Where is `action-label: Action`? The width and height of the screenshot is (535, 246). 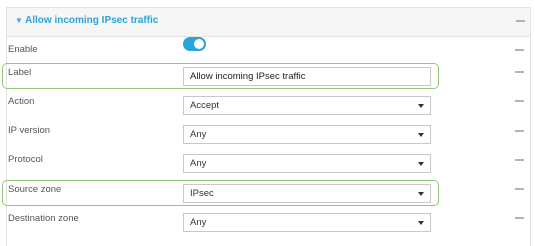 action-label: Action is located at coordinates (21, 101).